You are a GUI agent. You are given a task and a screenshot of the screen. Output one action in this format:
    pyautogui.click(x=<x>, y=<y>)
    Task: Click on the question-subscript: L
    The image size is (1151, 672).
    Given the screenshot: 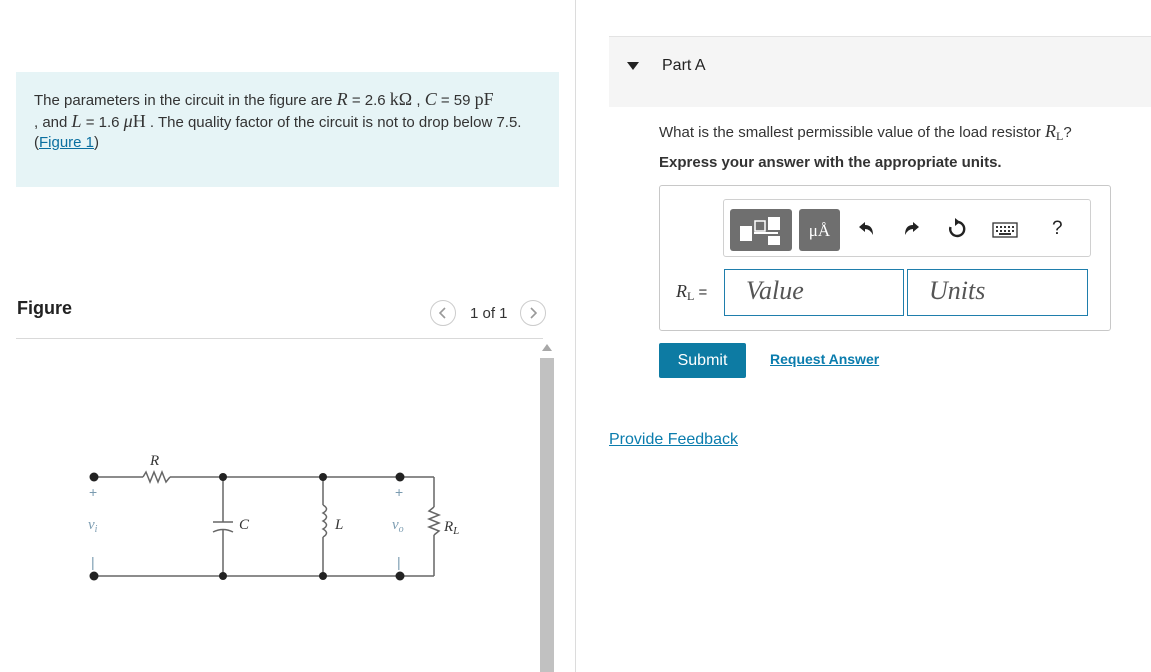 What is the action you would take?
    pyautogui.click(x=1060, y=136)
    